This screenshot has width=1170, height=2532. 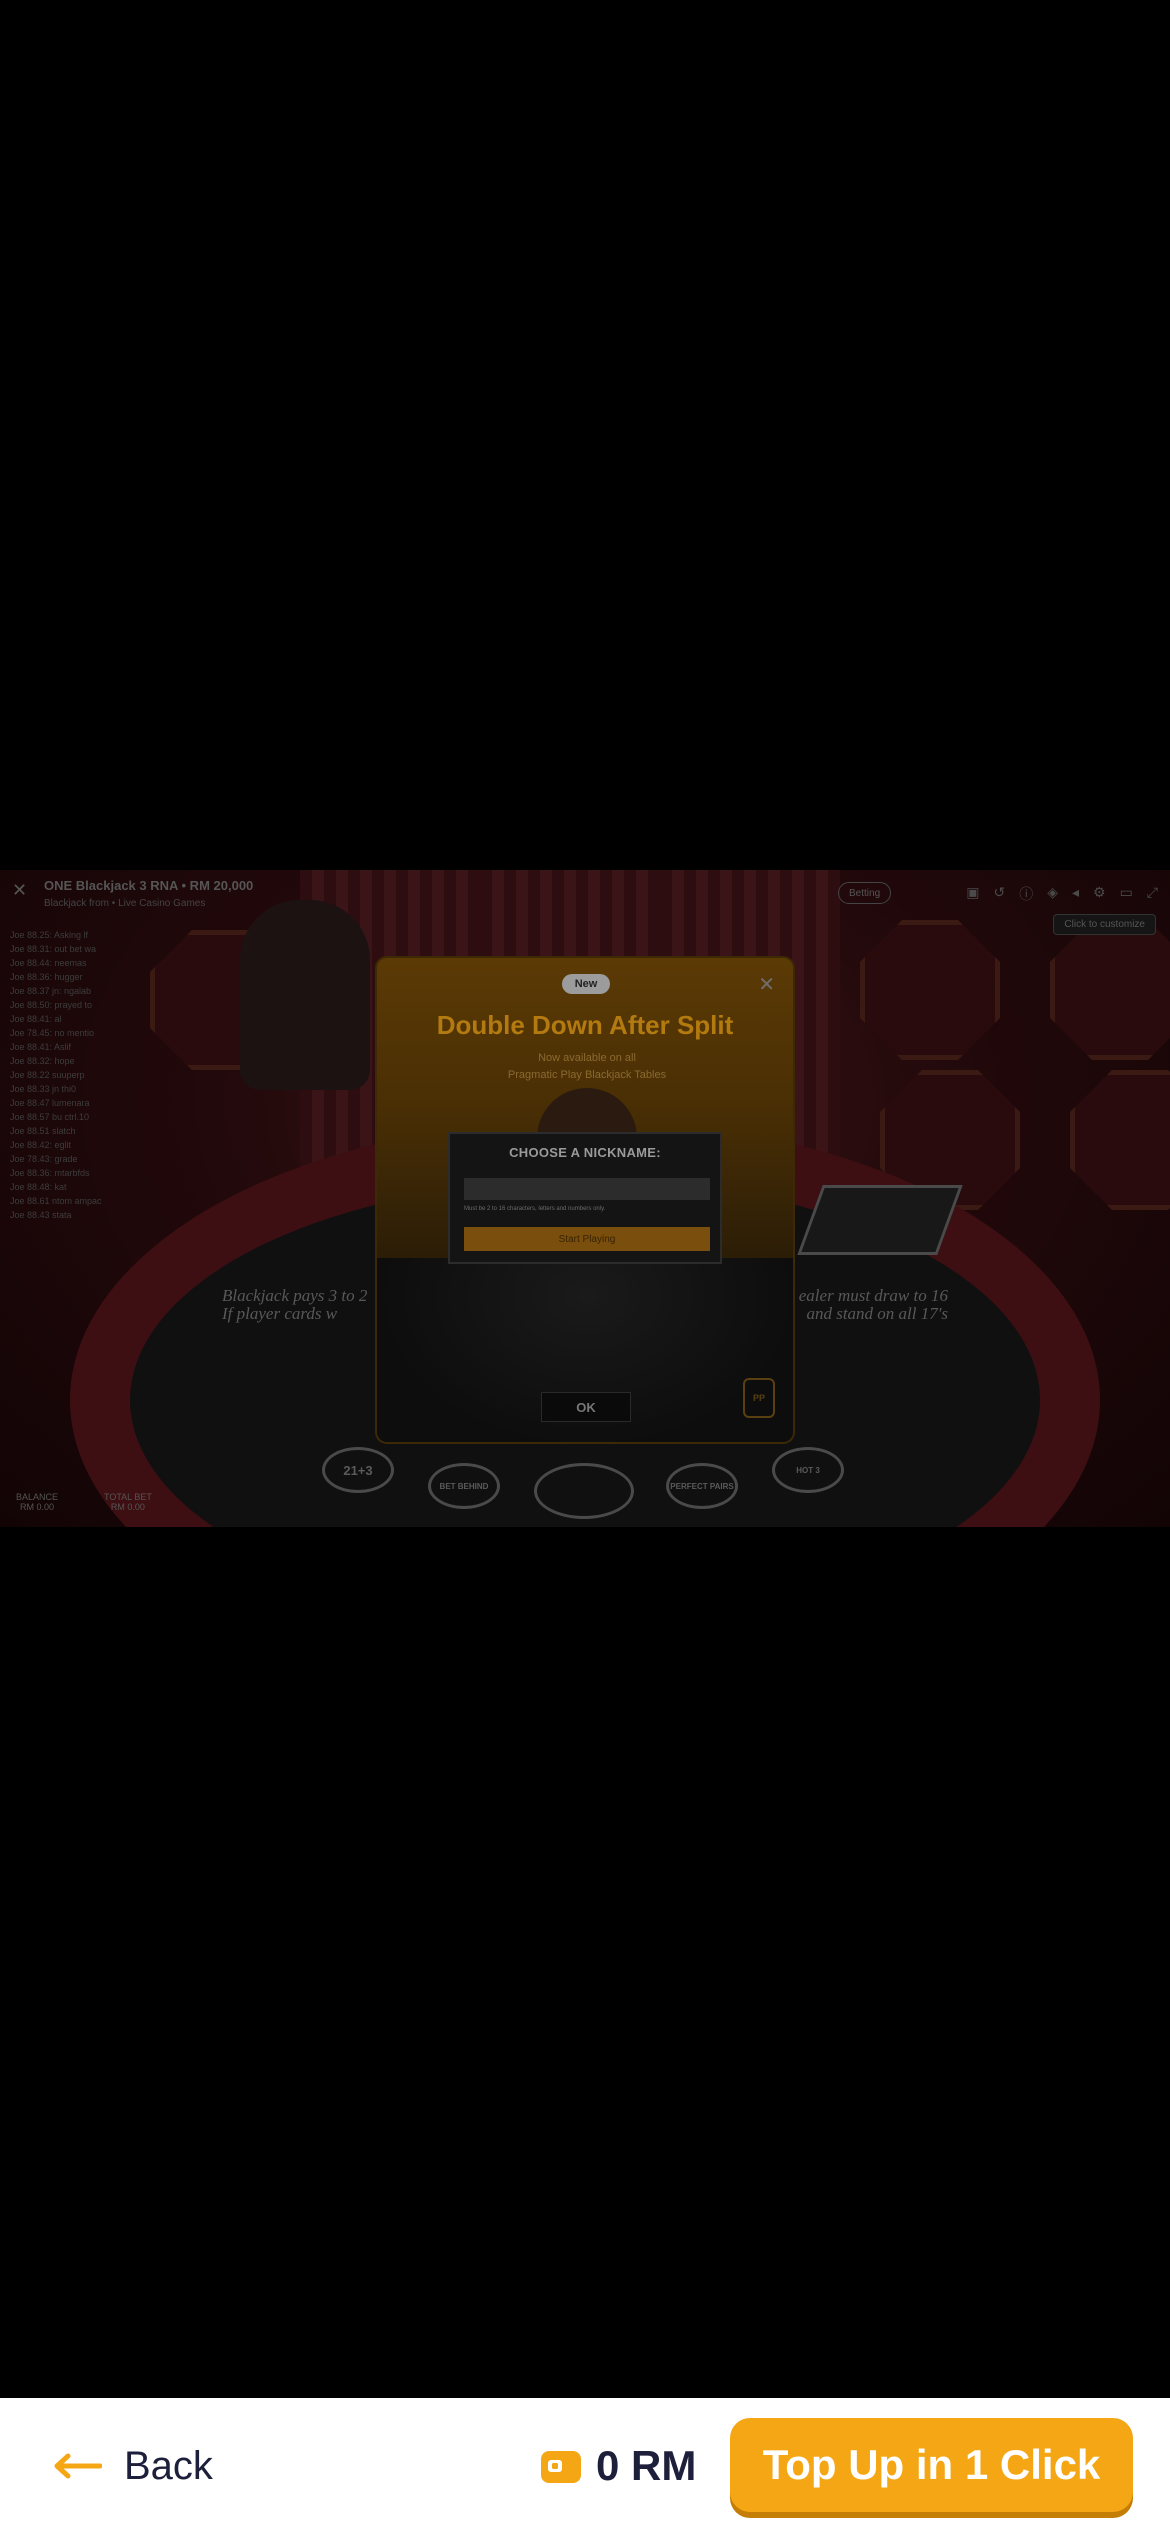 I want to click on chat-line: Joe 88.25: Asking lf, so click(x=49, y=935).